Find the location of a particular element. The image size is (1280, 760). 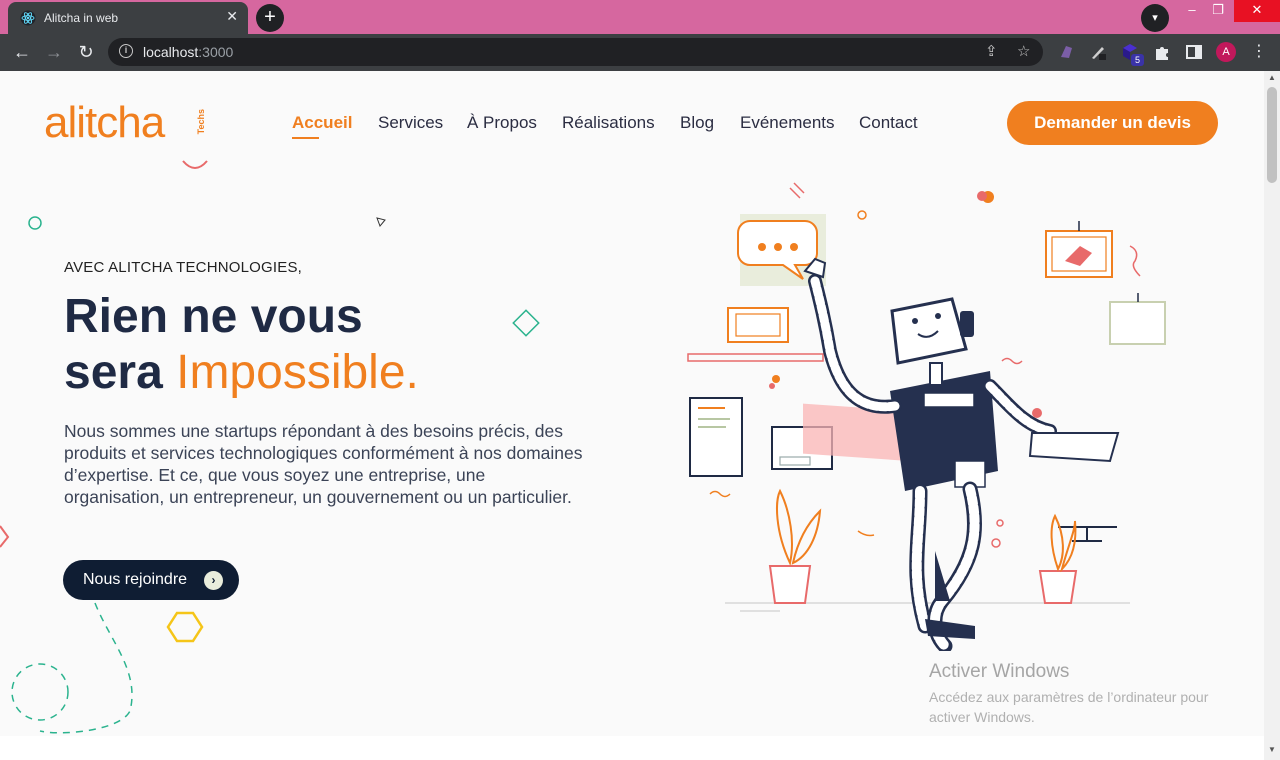

arrow-right-icon: › is located at coordinates (213, 580).